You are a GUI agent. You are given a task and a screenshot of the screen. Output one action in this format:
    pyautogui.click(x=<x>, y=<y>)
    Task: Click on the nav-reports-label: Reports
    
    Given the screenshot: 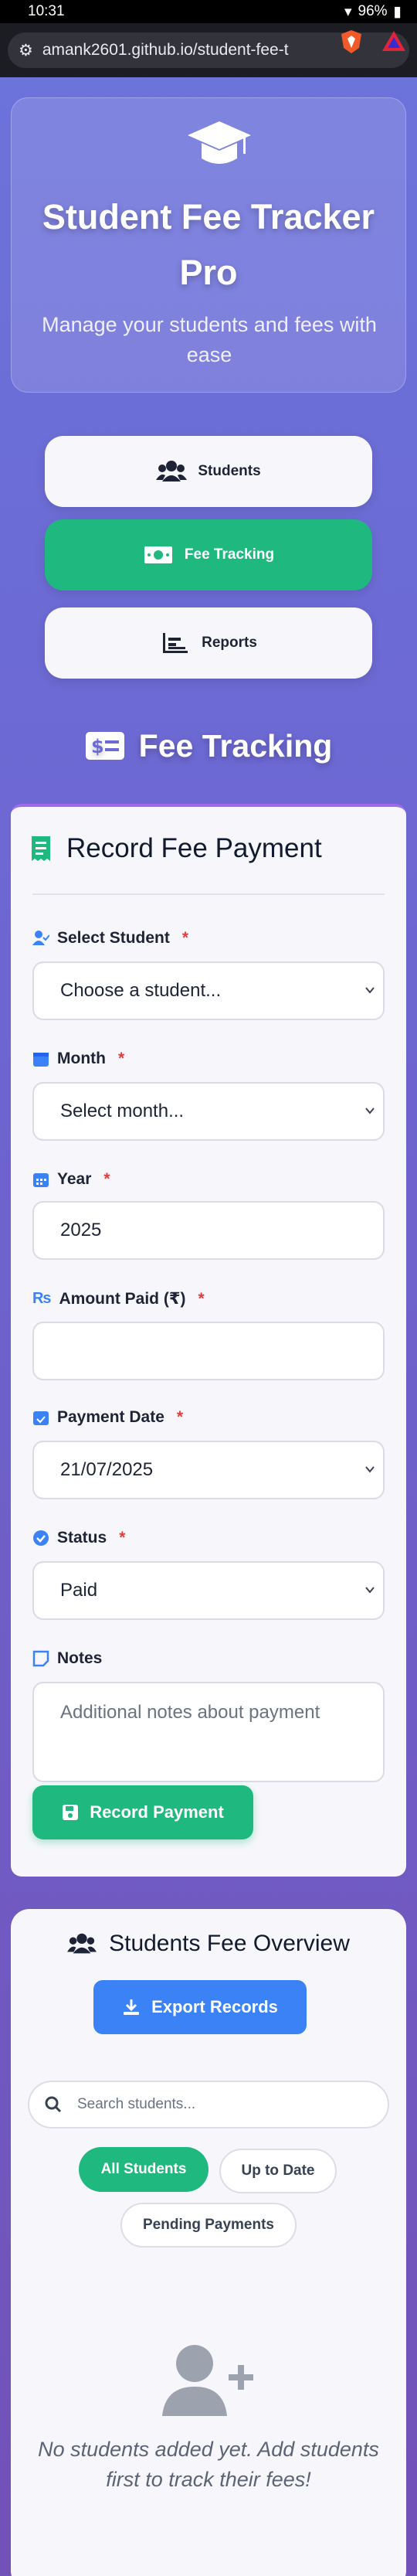 What is the action you would take?
    pyautogui.click(x=229, y=643)
    